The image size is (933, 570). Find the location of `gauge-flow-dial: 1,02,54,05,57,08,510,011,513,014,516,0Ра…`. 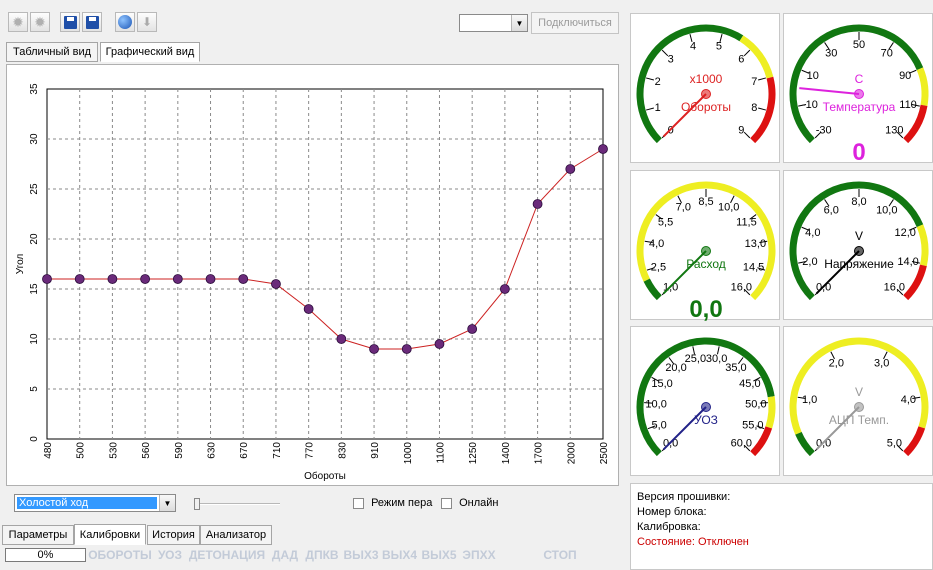

gauge-flow-dial: 1,02,54,05,57,08,510,011,513,014,516,0Ра… is located at coordinates (706, 252).